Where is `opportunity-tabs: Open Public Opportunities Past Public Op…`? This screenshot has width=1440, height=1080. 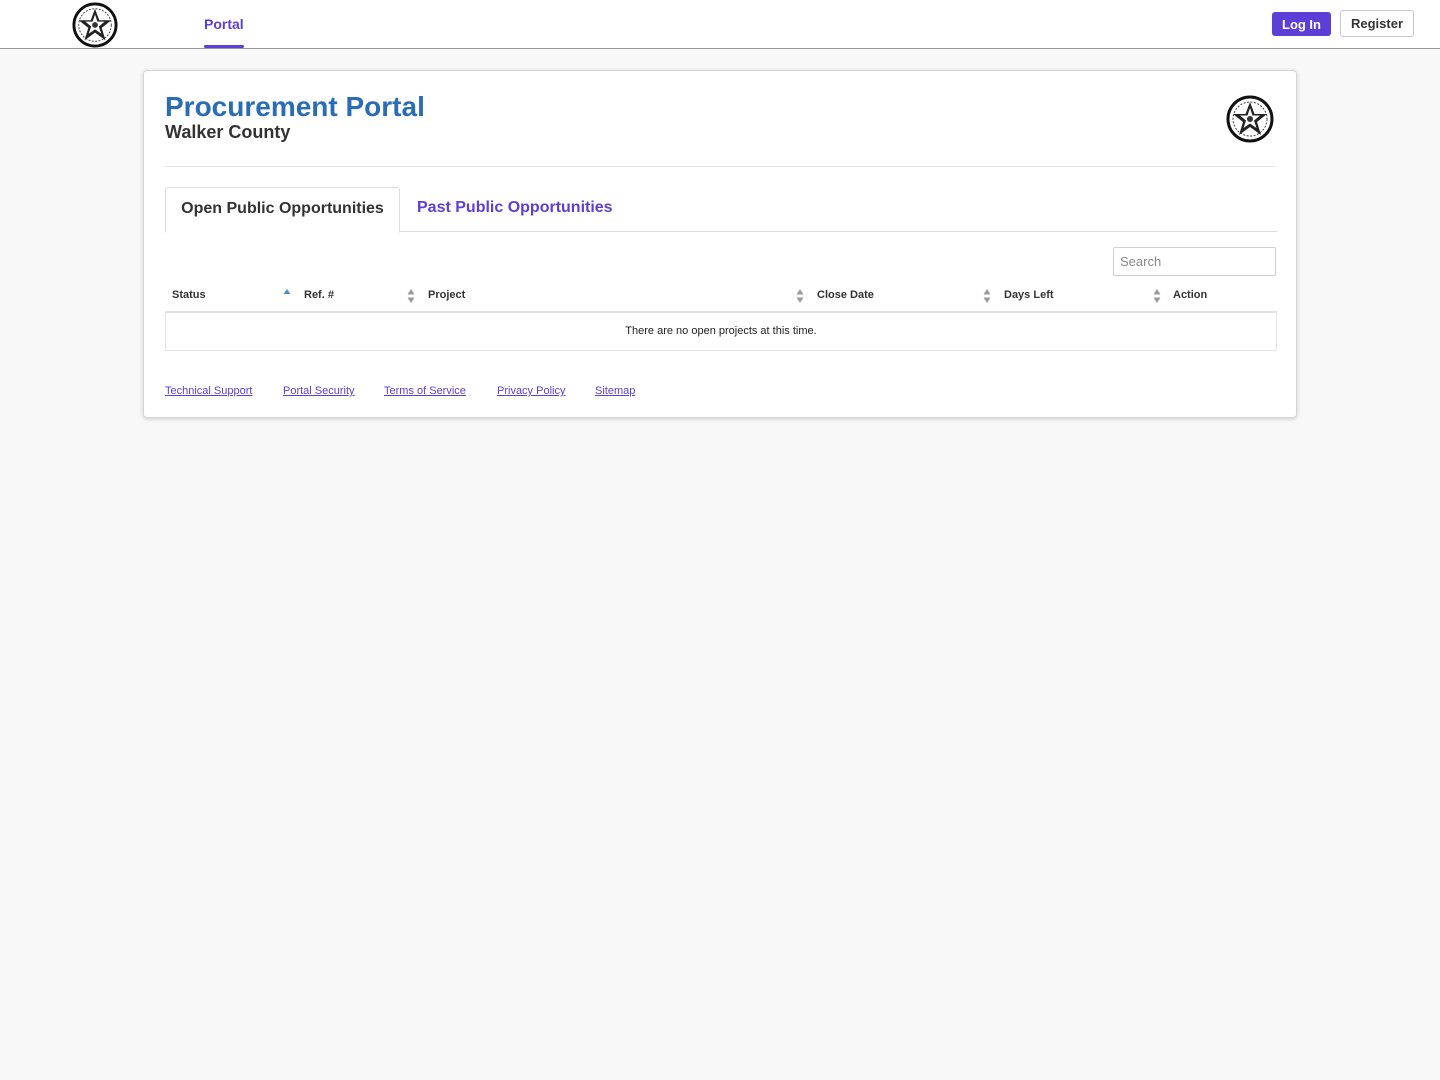
opportunity-tabs: Open Public Opportunities Past Public Op… is located at coordinates (721, 210).